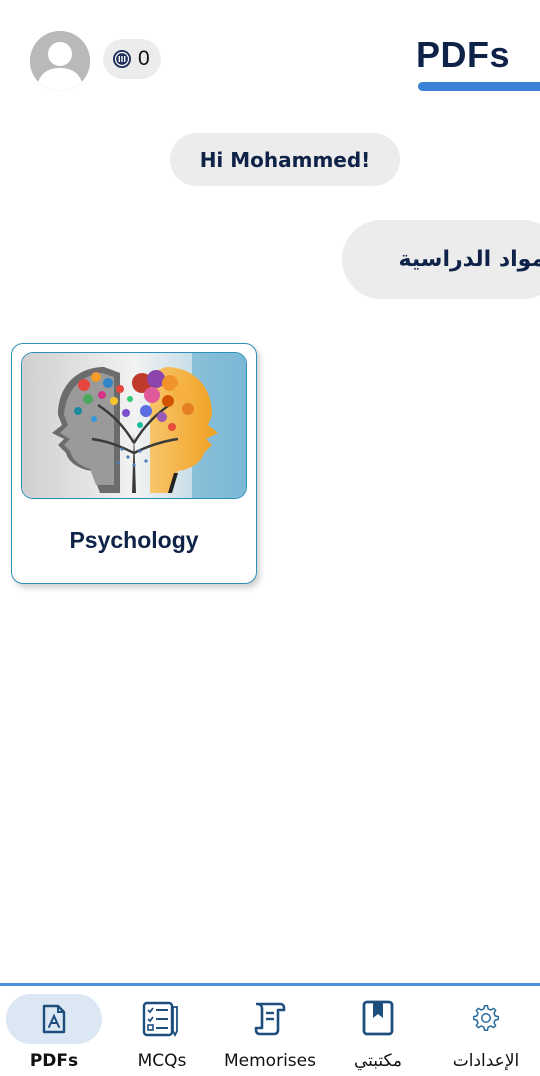 This screenshot has width=540, height=1076. I want to click on psychology-heads-illustration, so click(134, 425).